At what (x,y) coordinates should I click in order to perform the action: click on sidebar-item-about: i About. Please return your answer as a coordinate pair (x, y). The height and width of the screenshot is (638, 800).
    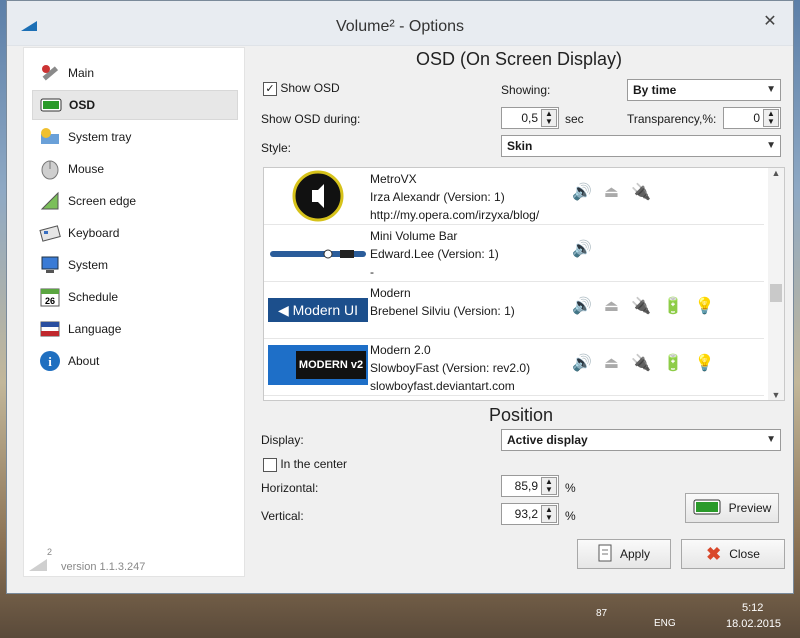
    Looking at the image, I should click on (135, 361).